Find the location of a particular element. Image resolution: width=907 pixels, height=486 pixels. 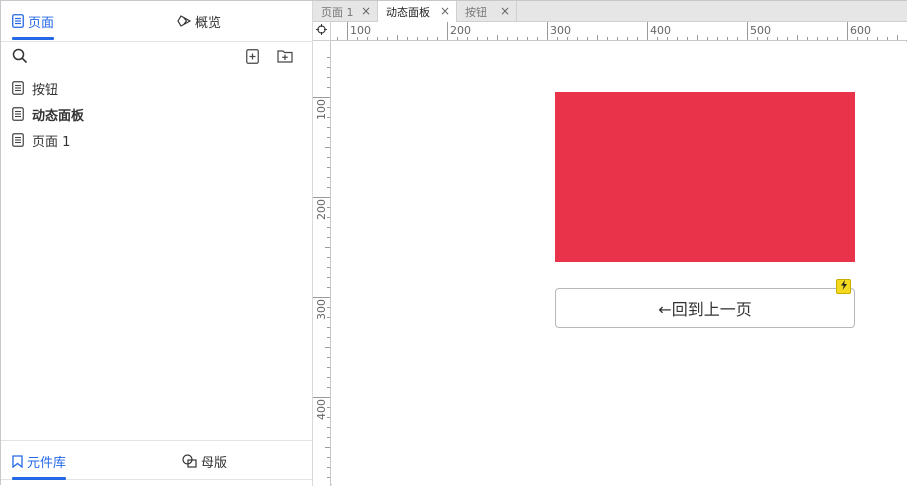

horizontal-ruler: 100 200 300 400 500 600 is located at coordinates (619, 31).